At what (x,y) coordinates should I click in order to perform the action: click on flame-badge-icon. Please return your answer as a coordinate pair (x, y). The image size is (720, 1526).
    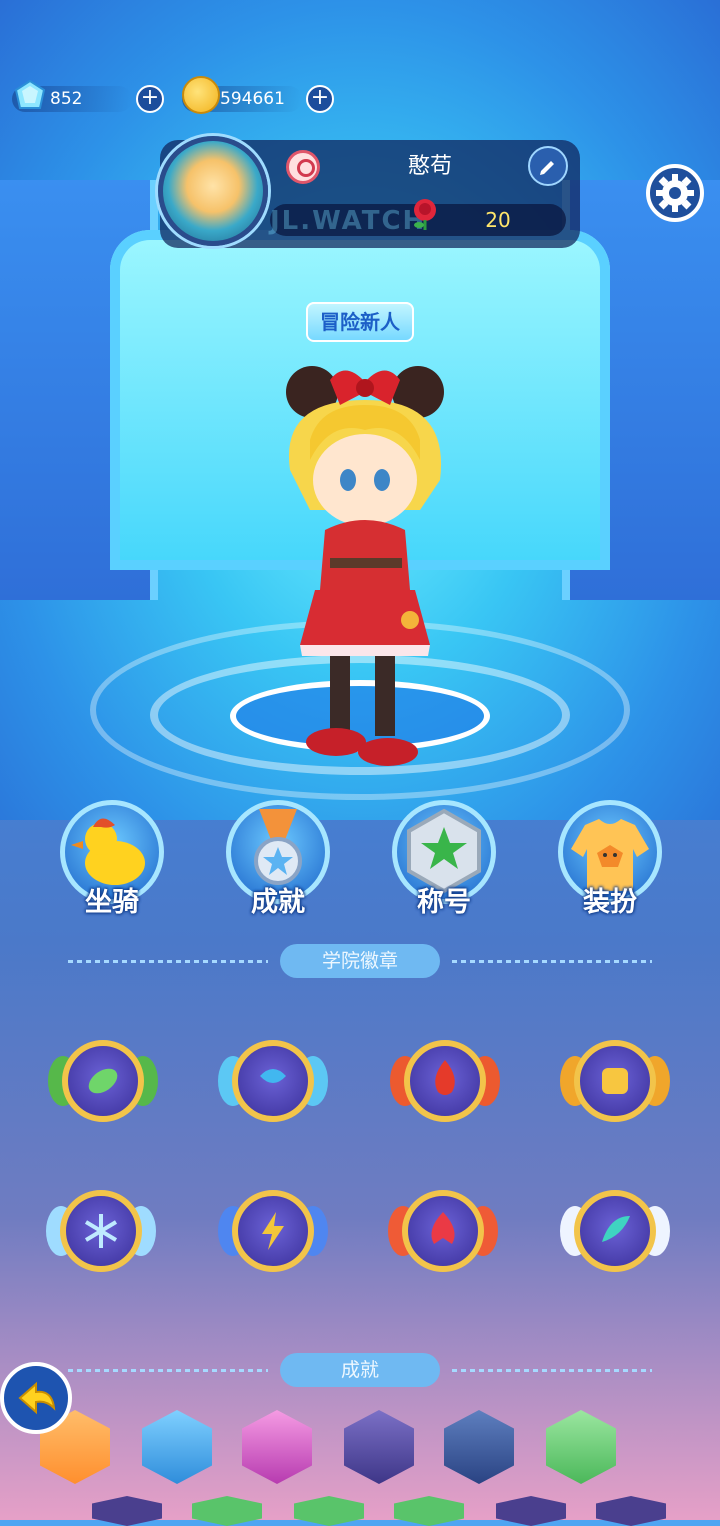
    Looking at the image, I should click on (443, 1231).